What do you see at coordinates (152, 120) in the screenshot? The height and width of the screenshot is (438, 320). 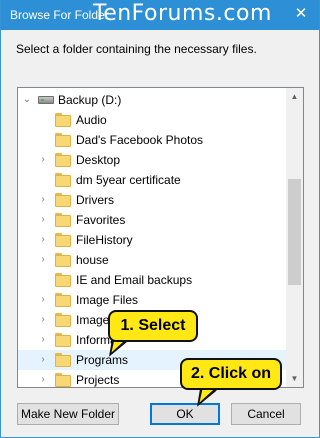 I see `tree-row: Audio` at bounding box center [152, 120].